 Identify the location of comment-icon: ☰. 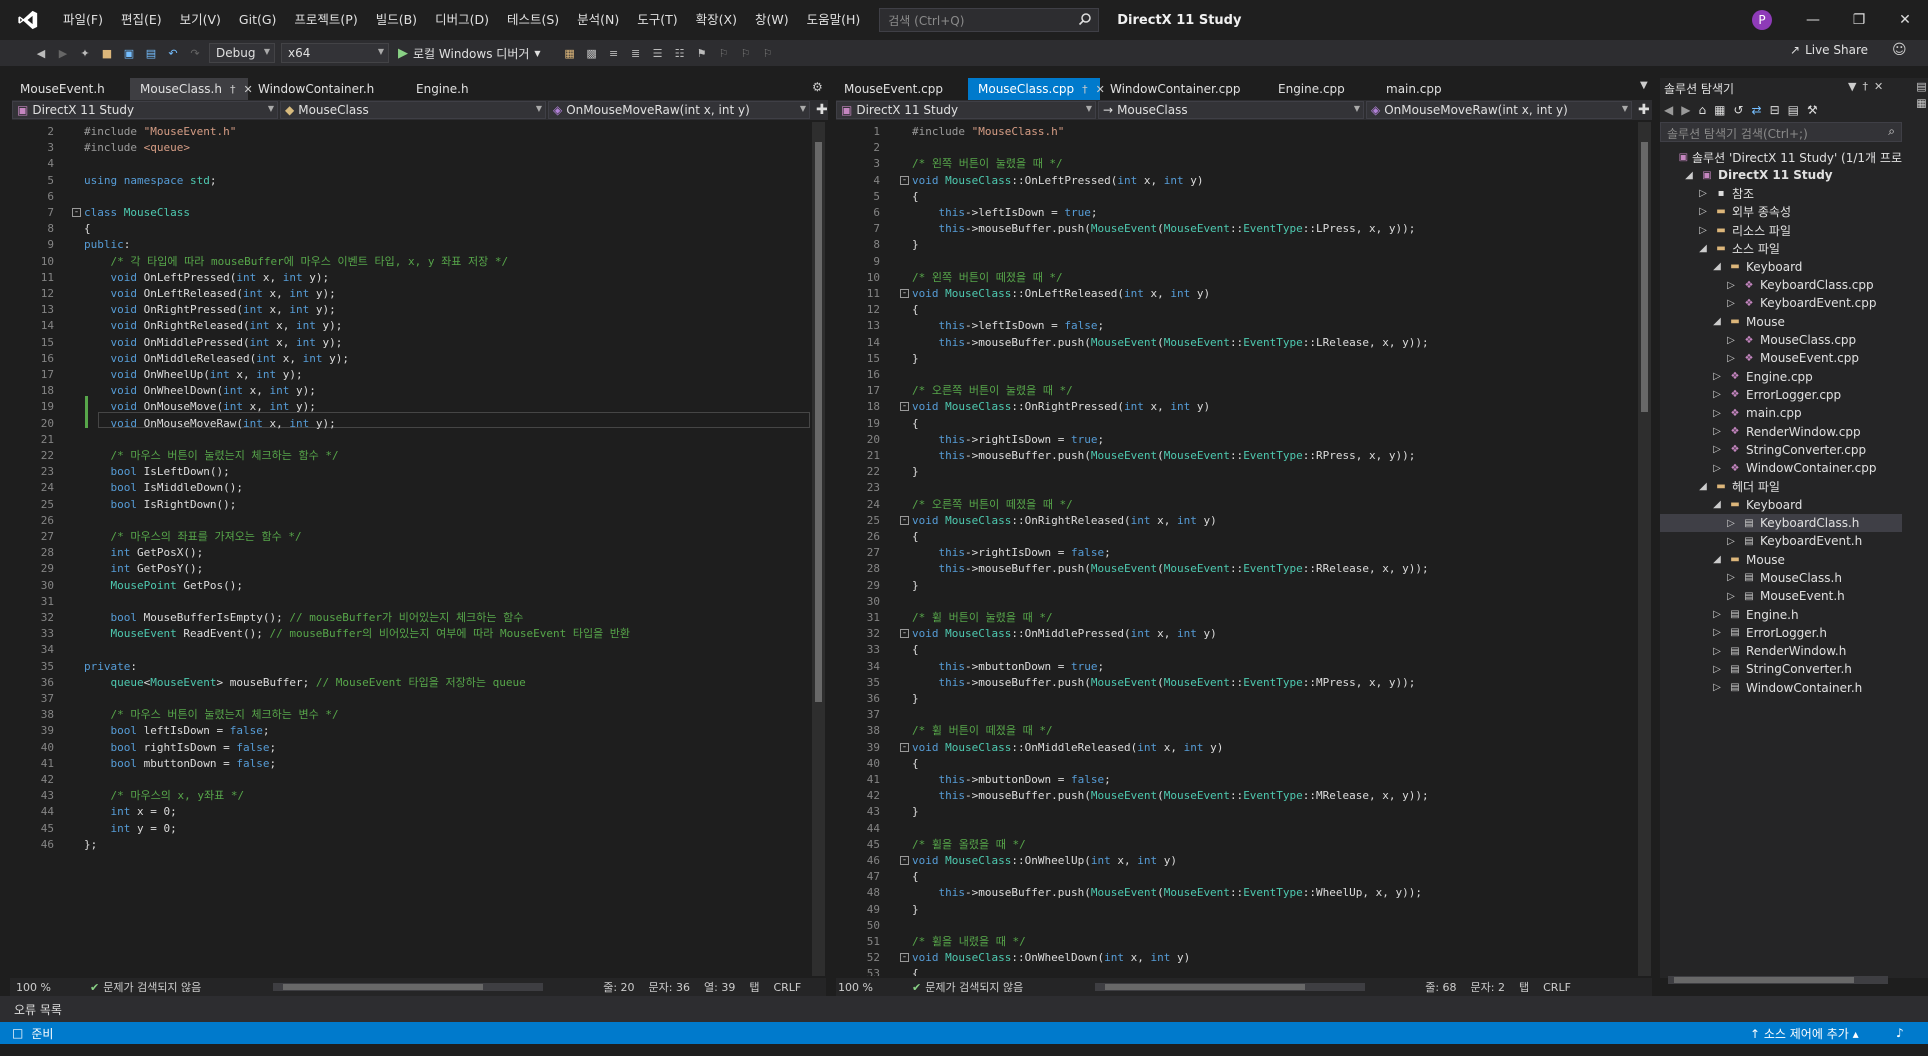
(658, 53).